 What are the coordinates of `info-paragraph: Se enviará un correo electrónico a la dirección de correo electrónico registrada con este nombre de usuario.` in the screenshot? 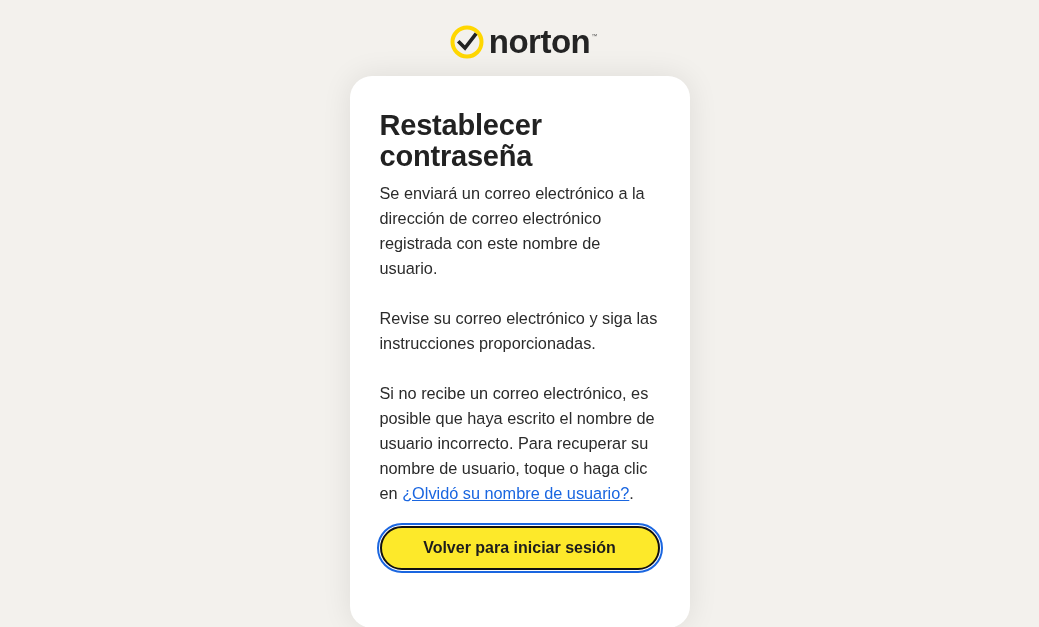 It's located at (512, 231).